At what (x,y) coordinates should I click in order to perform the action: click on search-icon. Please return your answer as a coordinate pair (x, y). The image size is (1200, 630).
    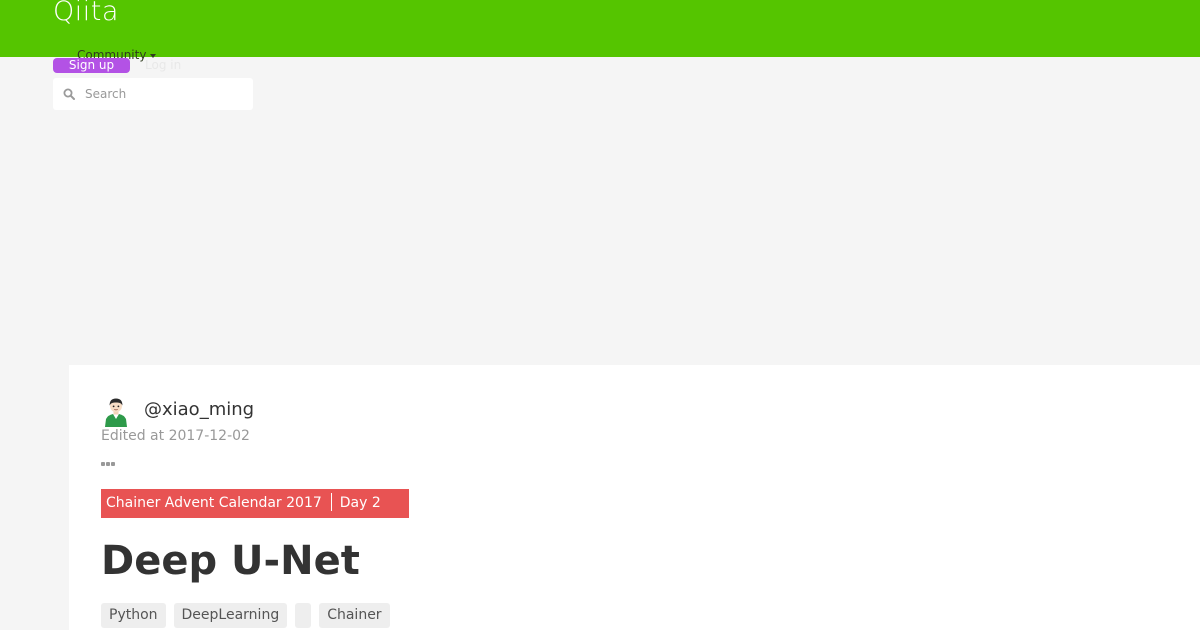
    Looking at the image, I should click on (69, 94).